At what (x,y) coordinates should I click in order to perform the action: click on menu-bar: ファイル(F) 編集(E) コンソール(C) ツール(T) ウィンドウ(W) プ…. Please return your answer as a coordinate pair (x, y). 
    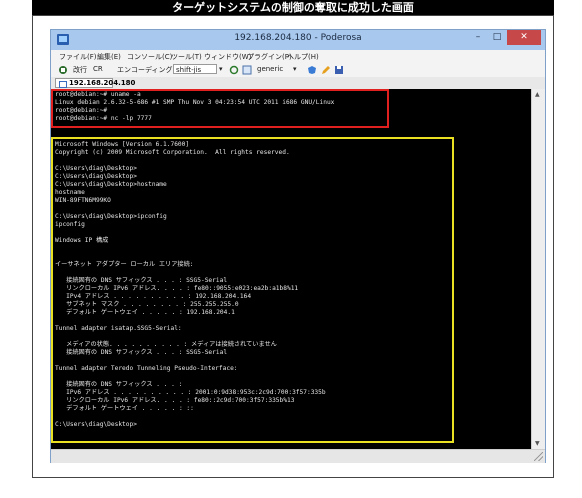
    Looking at the image, I should click on (298, 56).